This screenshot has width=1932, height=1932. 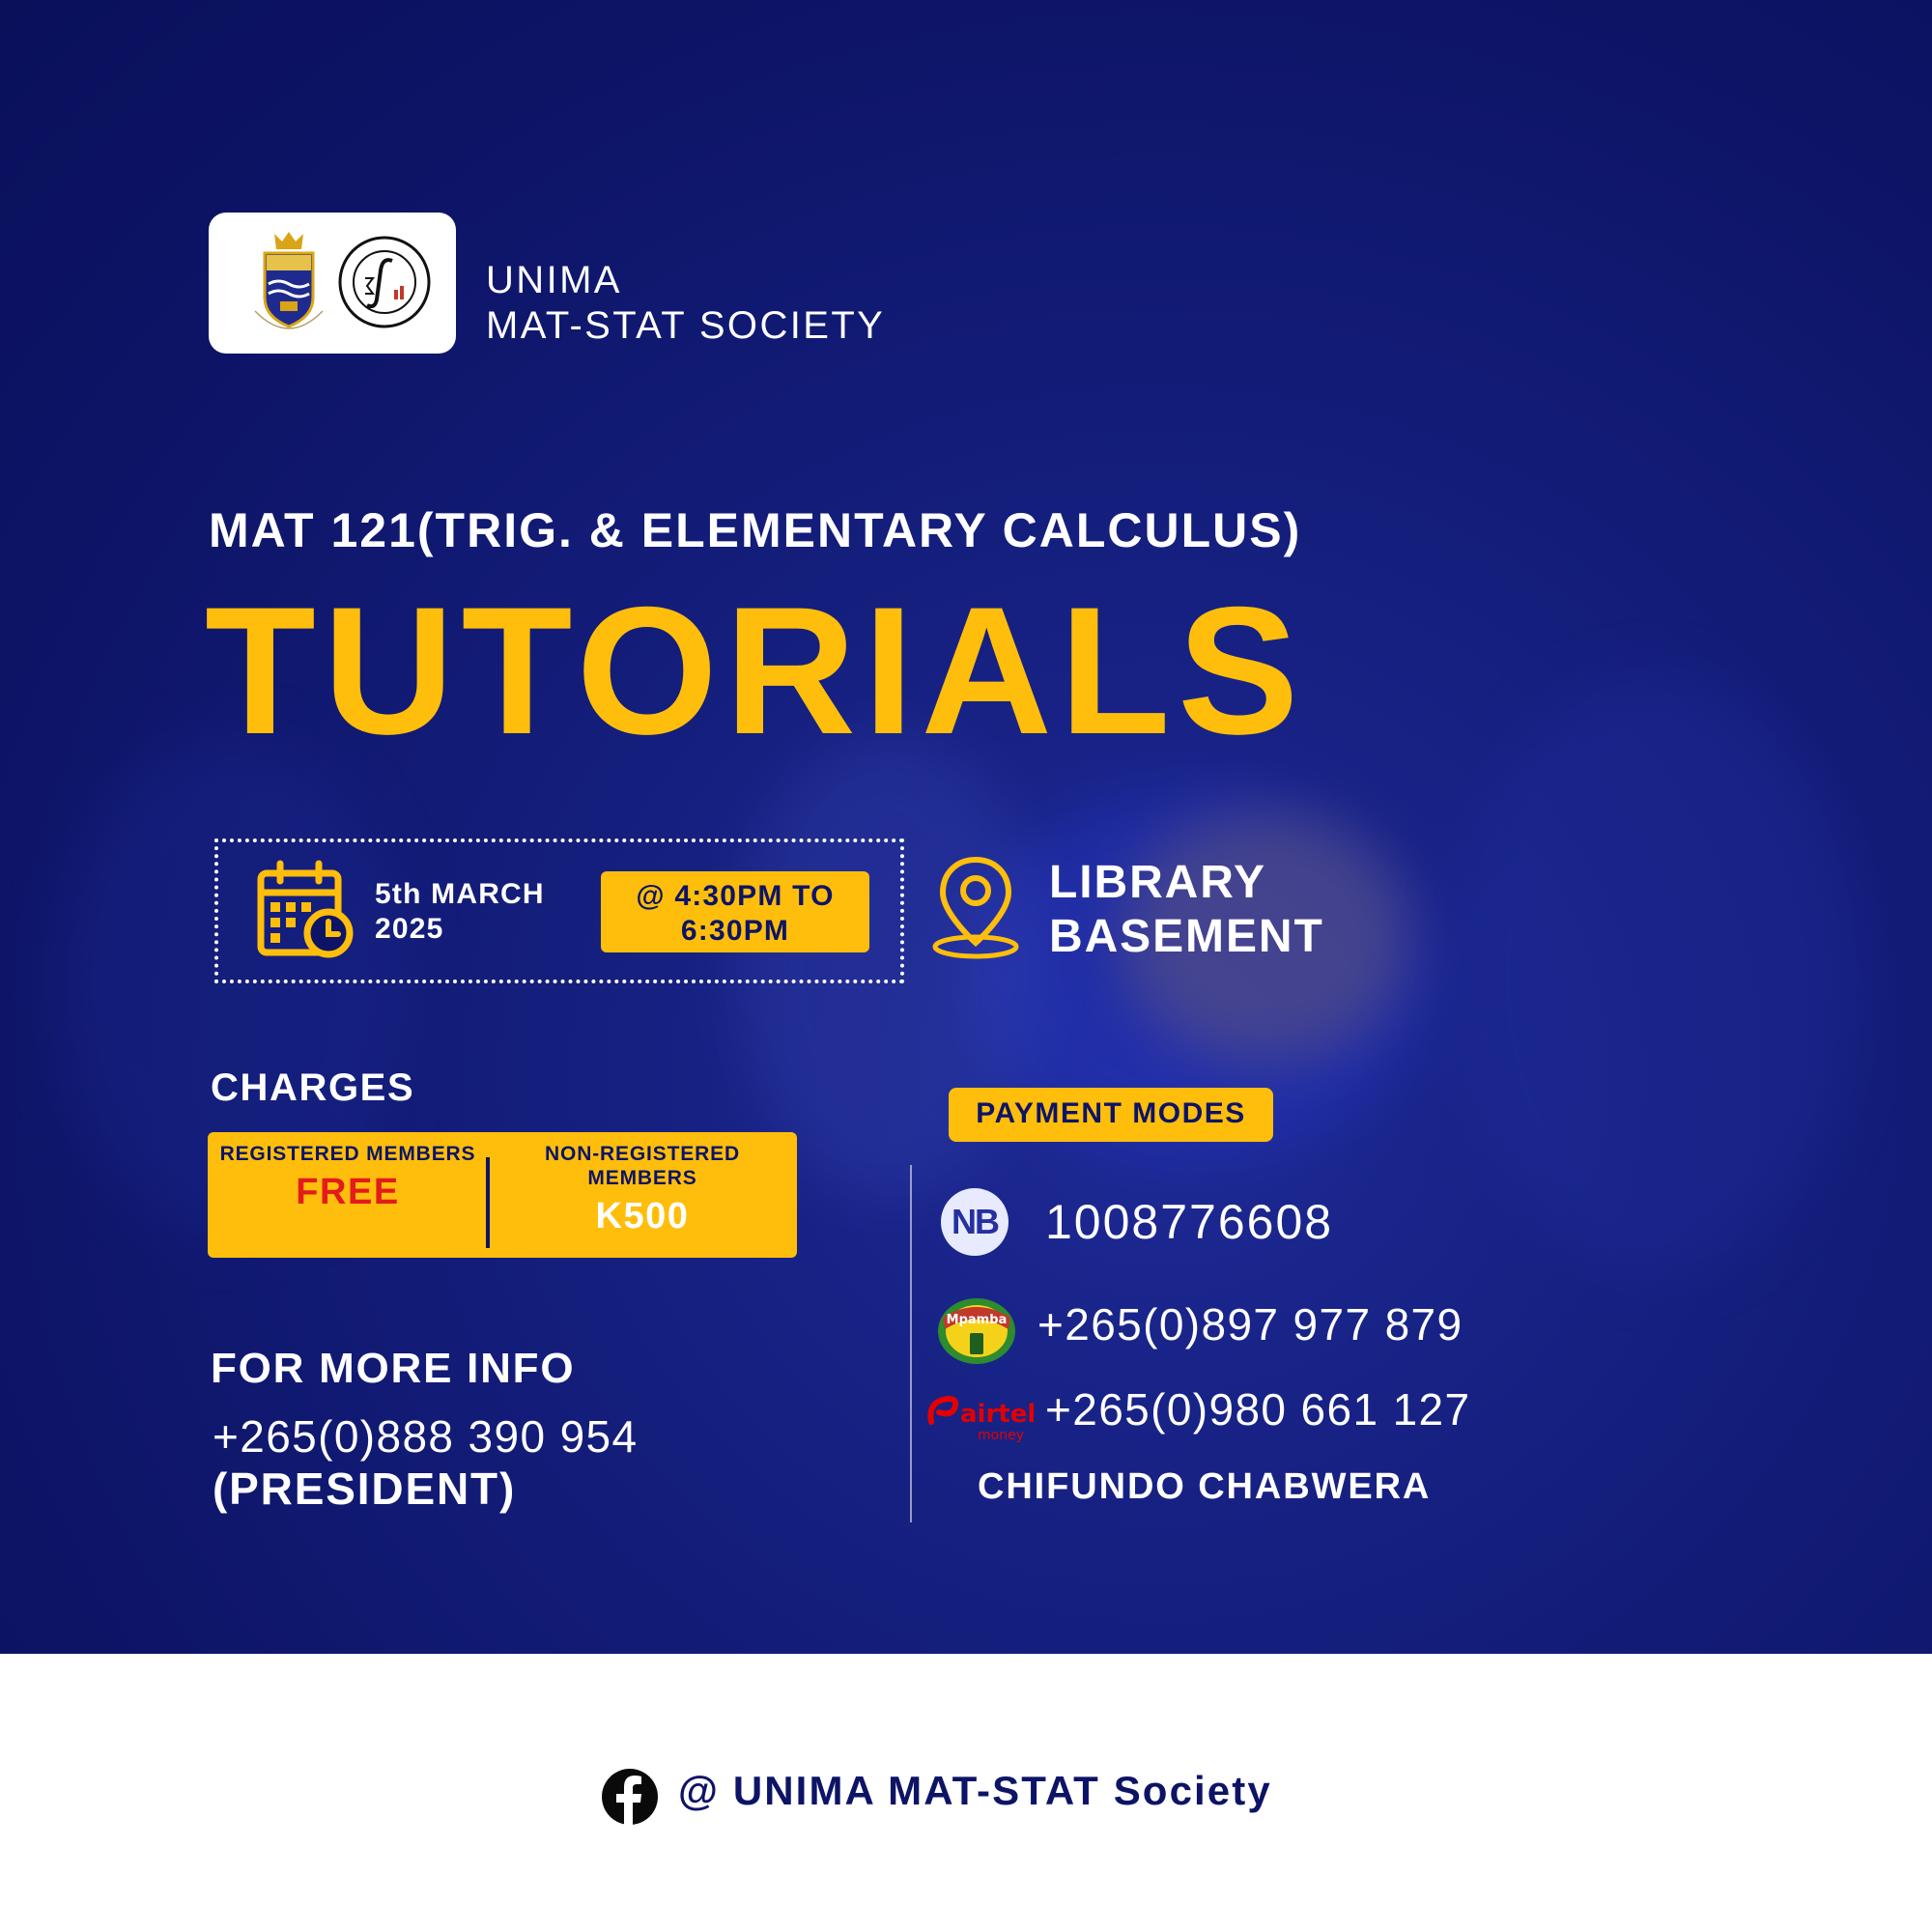 What do you see at coordinates (1001, 1435) in the screenshot?
I see `airtel-logo-sub: money` at bounding box center [1001, 1435].